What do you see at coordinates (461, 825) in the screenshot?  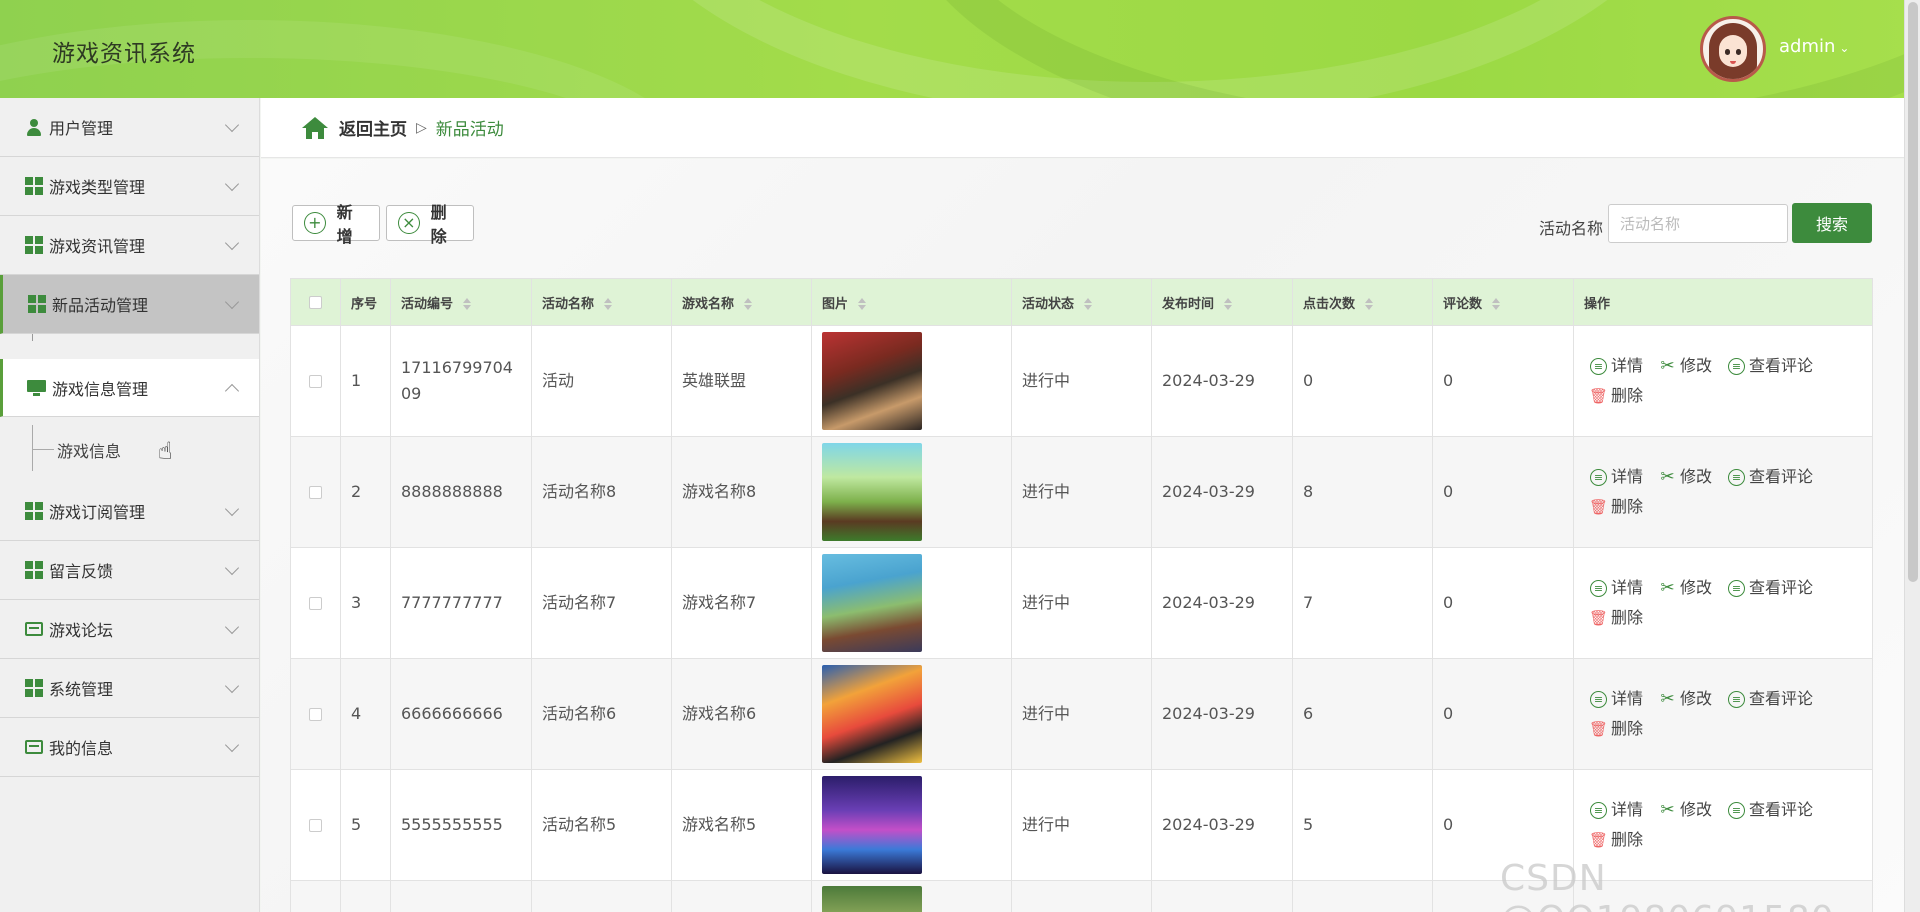 I see `cell-code: 5555555555` at bounding box center [461, 825].